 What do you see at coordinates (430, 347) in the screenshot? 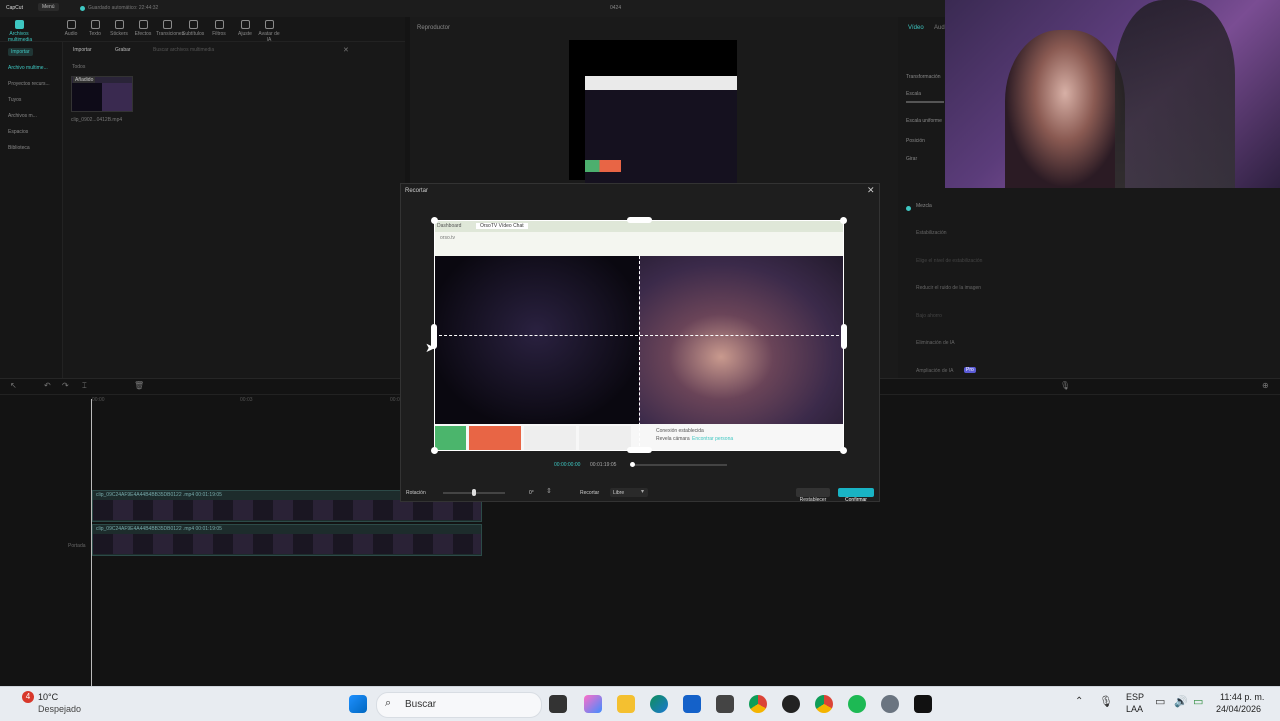
I see `mouse-cursor-icon: ➤` at bounding box center [430, 347].